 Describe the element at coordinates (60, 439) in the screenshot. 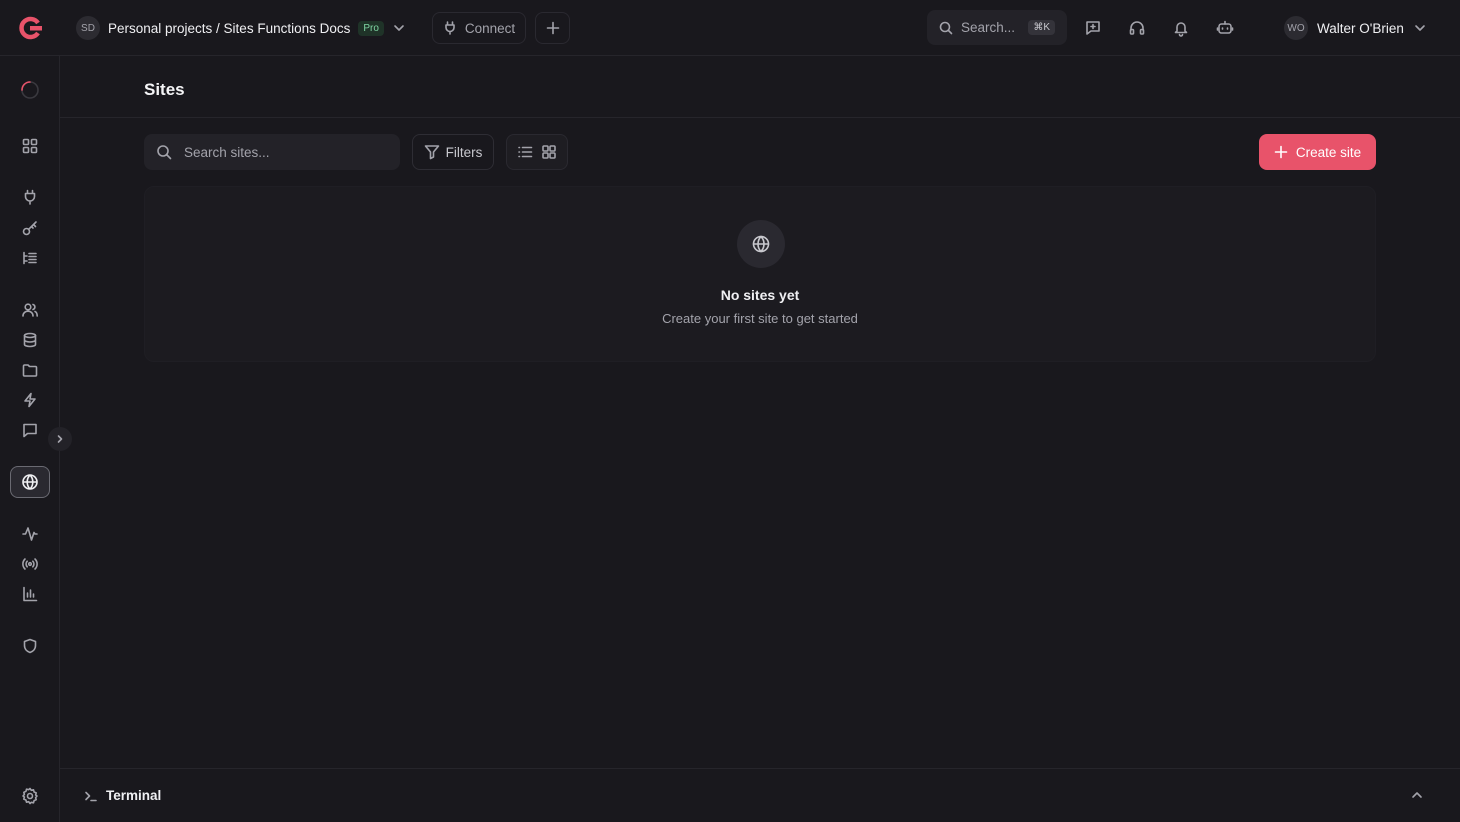

I see `sidebar-expand-button` at that location.